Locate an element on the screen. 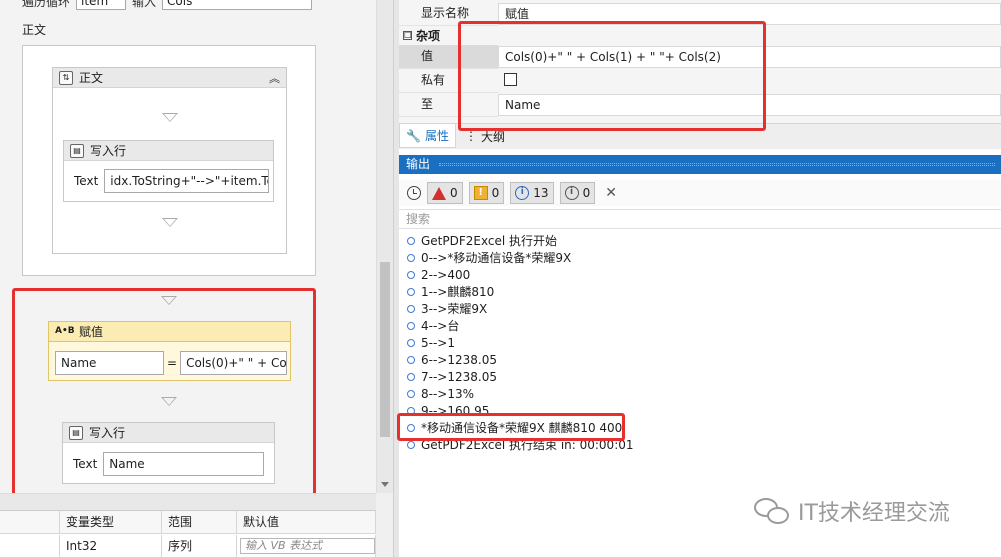 This screenshot has width=1001, height=557. errors-filter-button: 0 is located at coordinates (445, 193).